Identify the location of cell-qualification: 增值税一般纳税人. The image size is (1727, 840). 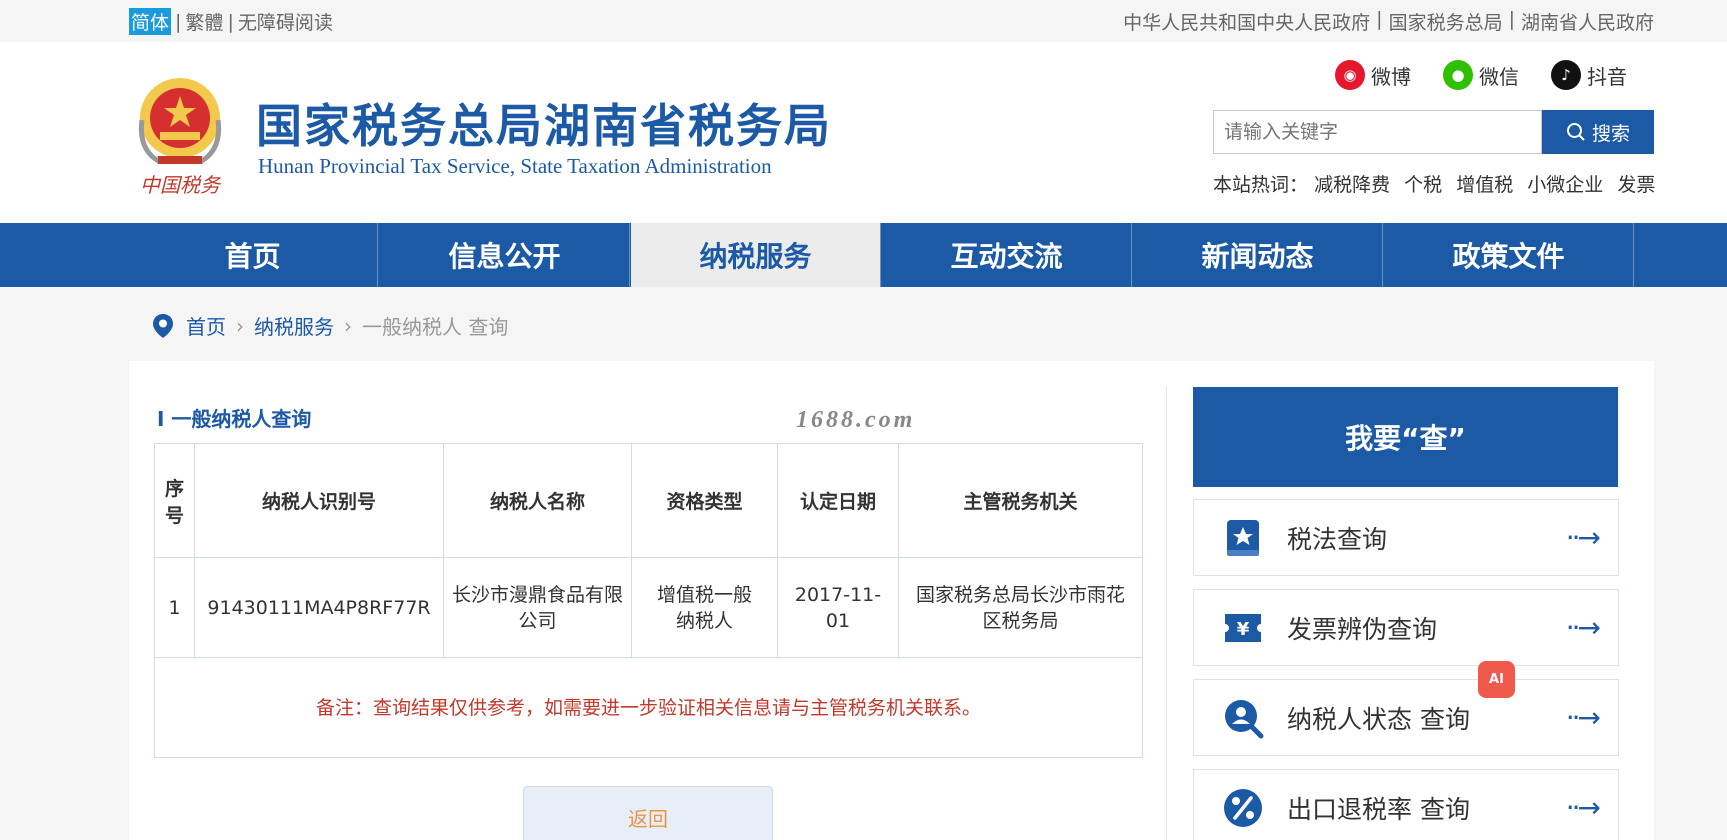
(704, 607).